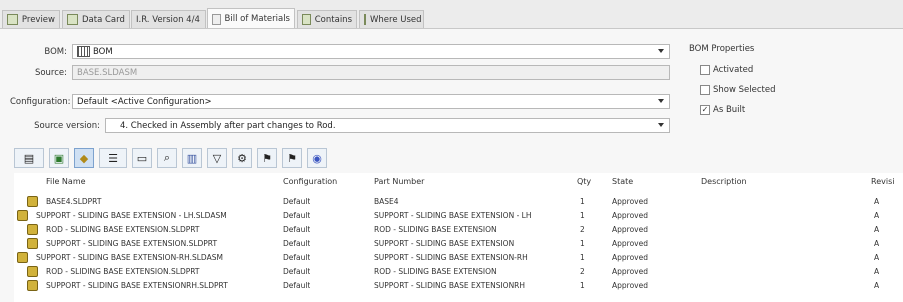  What do you see at coordinates (66, 181) in the screenshot?
I see `header-file-name: File Name` at bounding box center [66, 181].